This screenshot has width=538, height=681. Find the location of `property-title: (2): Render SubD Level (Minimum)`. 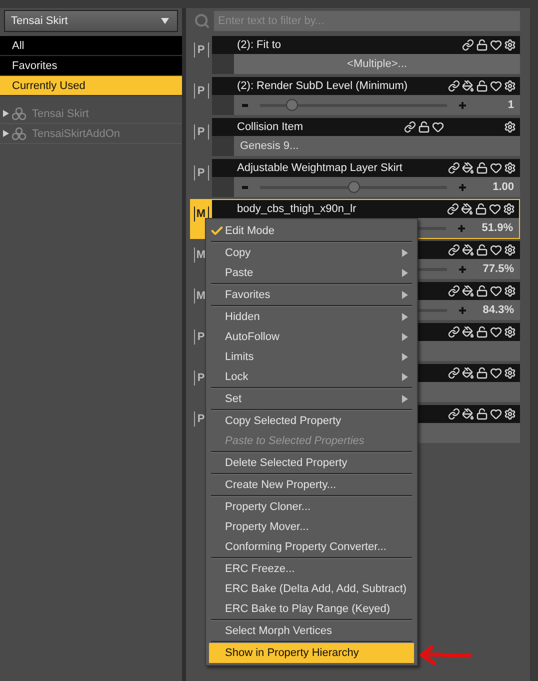

property-title: (2): Render SubD Level (Minimum) is located at coordinates (323, 86).